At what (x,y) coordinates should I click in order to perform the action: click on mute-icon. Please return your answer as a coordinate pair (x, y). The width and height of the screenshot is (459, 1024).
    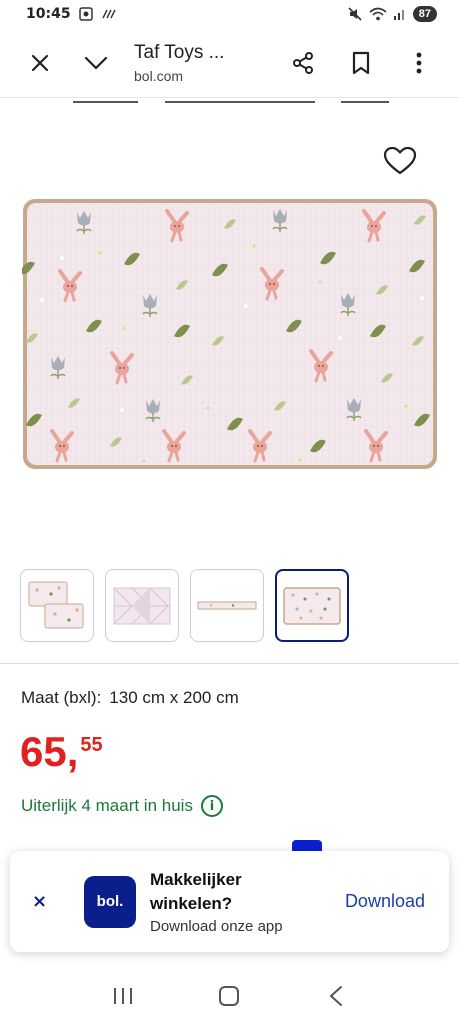
    Looking at the image, I should click on (355, 14).